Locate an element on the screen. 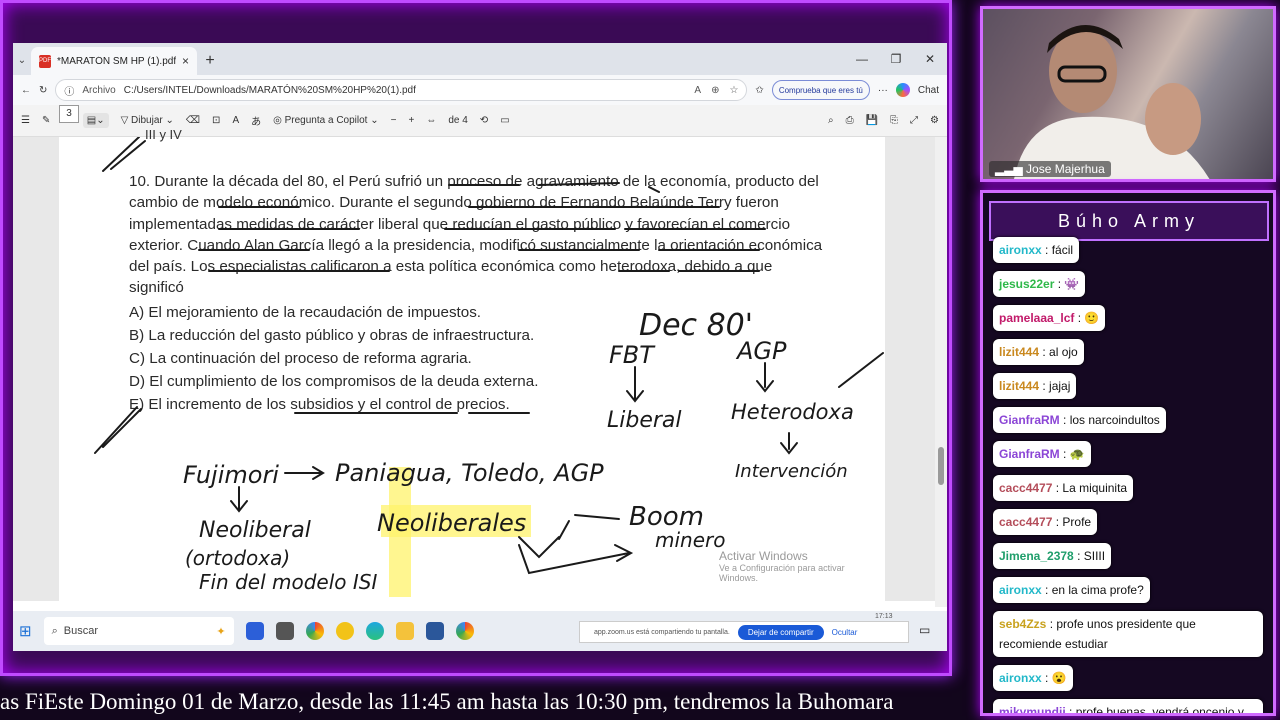  zoom-icon: ⊕ is located at coordinates (715, 90).